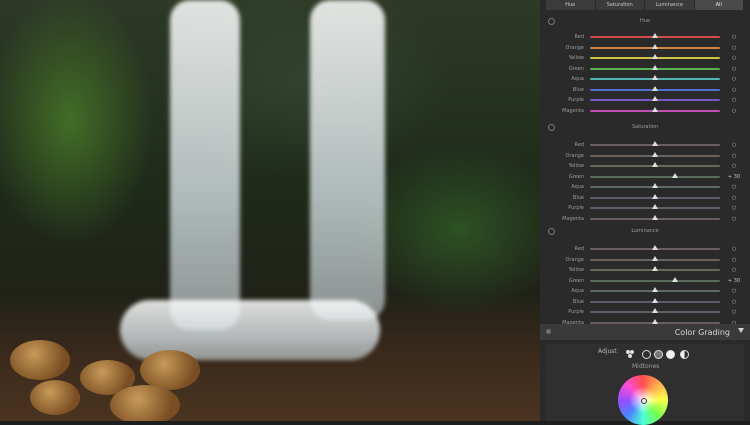 This screenshot has height=425, width=750. I want to click on waterfall-stream-right, so click(347, 160).